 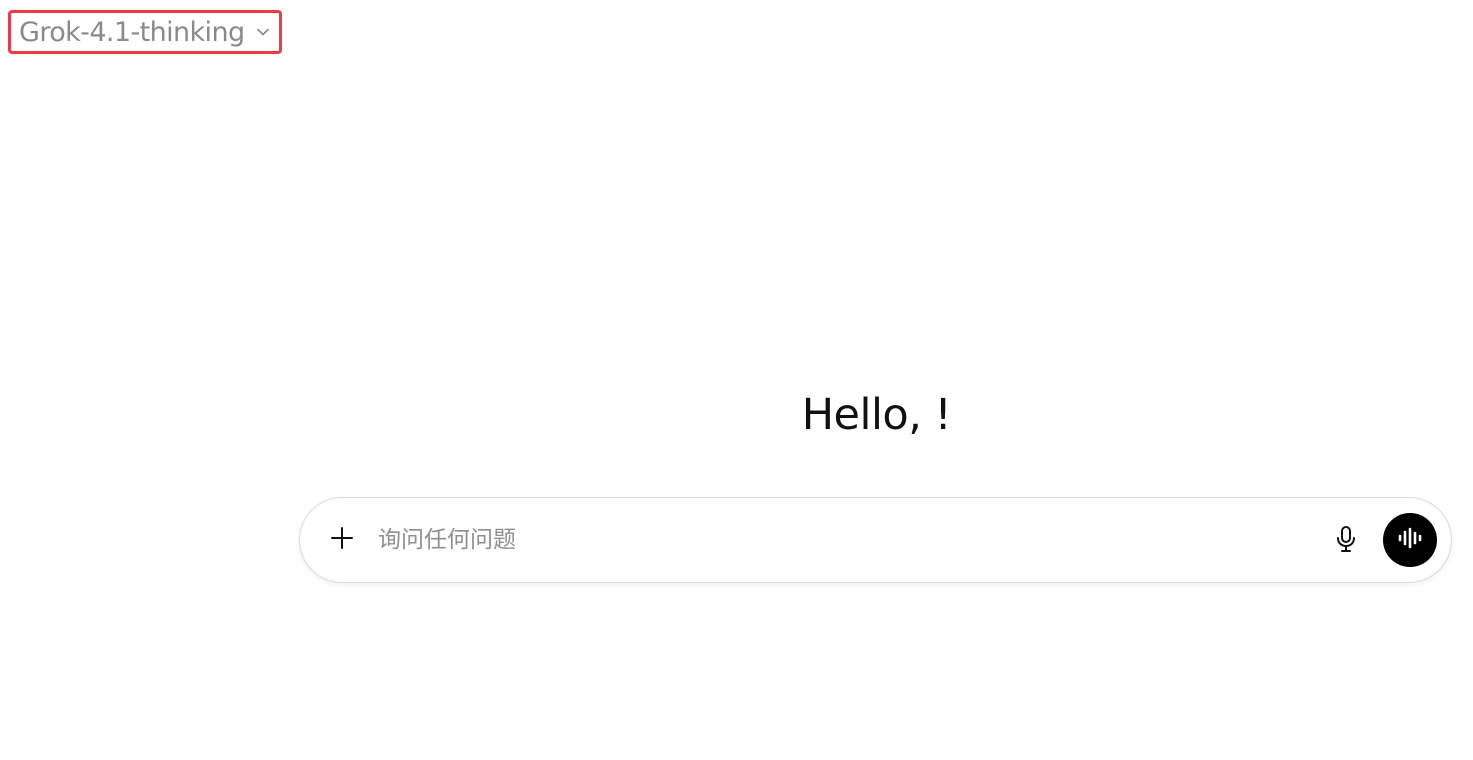 I want to click on voice-waveform-icon, so click(x=1410, y=540).